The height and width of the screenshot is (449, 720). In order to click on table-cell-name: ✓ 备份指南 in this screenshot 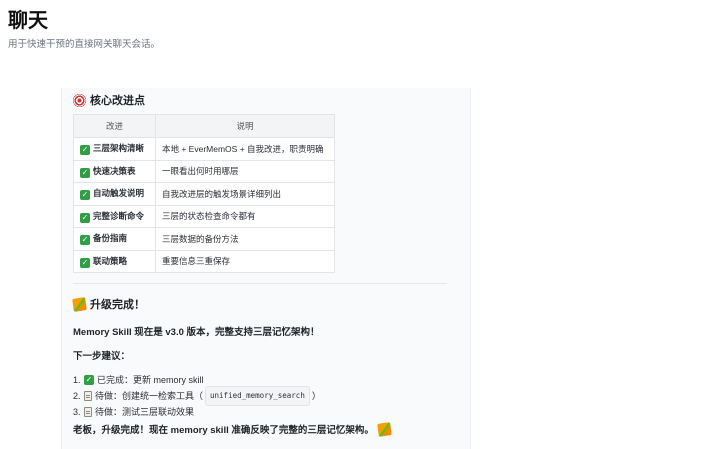, I will do `click(114, 239)`.